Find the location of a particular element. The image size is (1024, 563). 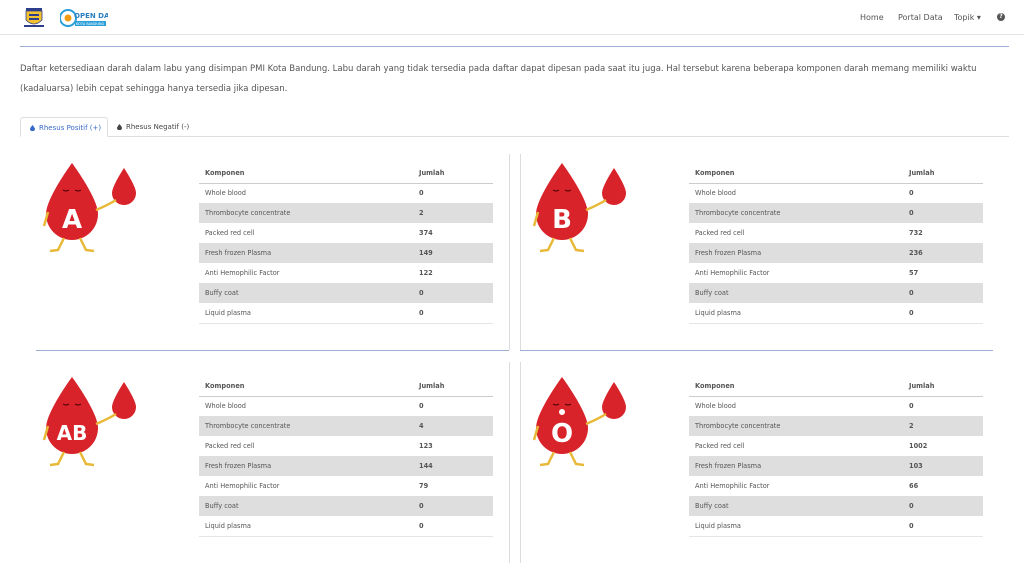

komponen-cell: Anti Hemophilic Factor is located at coordinates (796, 486).